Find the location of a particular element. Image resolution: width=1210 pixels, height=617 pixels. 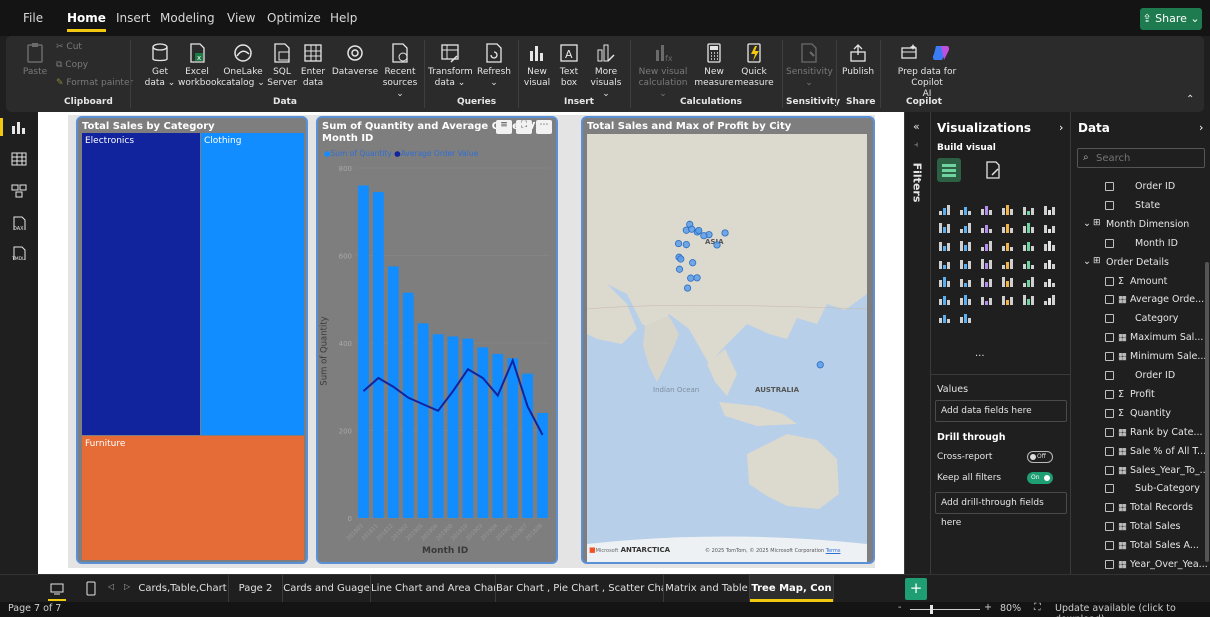

line-clustered-visual-icon is located at coordinates (965, 246).